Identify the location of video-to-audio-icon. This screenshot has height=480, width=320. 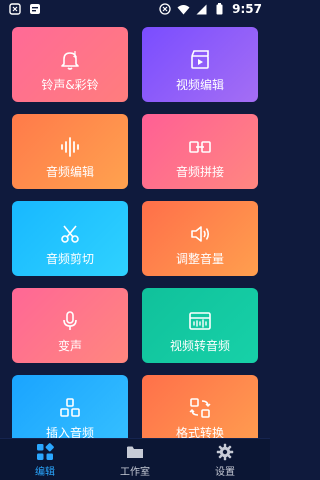
(200, 321).